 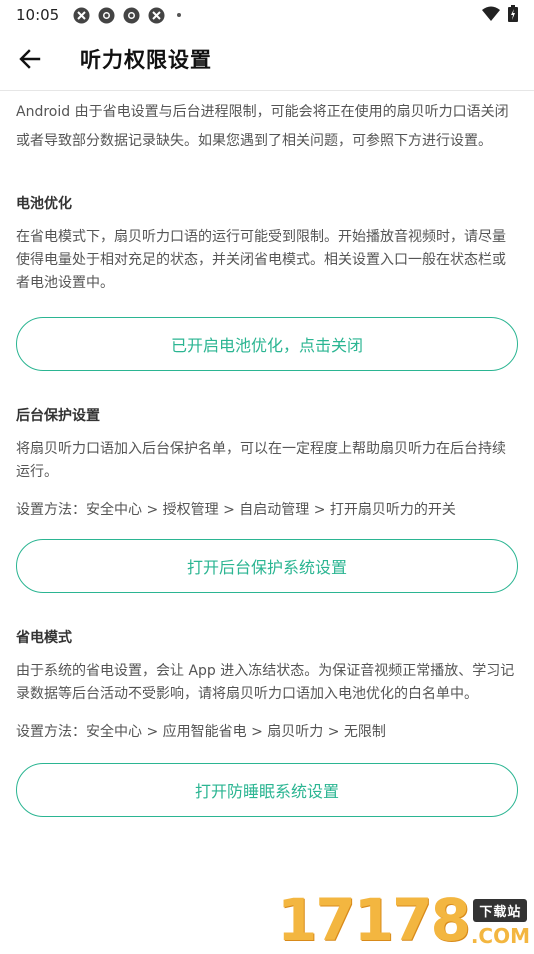 I want to click on watermark-digits: 17178, so click(x=373, y=920).